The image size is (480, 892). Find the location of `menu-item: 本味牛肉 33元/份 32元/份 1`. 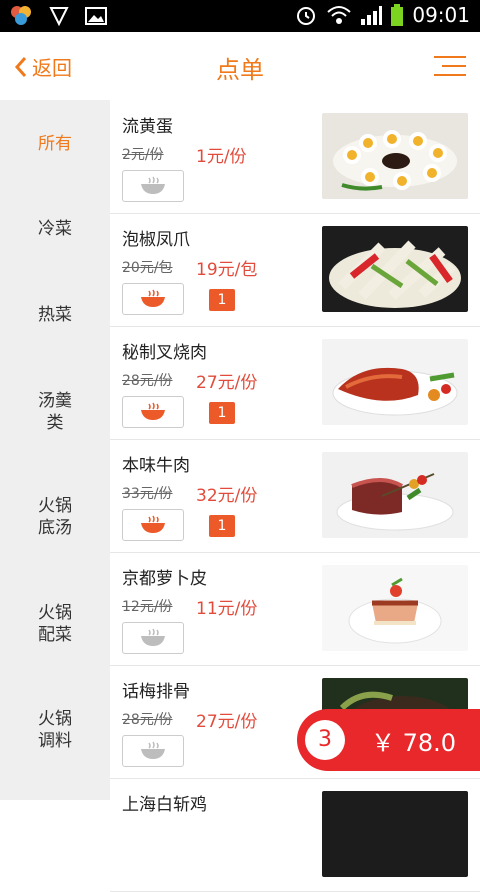

menu-item: 本味牛肉 33元/份 32元/份 1 is located at coordinates (295, 496).